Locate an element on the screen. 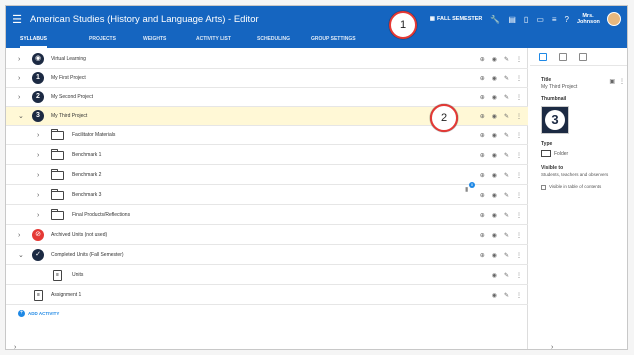 The width and height of the screenshot is (634, 355). user-name: Mrs. Johnson is located at coordinates (588, 19).